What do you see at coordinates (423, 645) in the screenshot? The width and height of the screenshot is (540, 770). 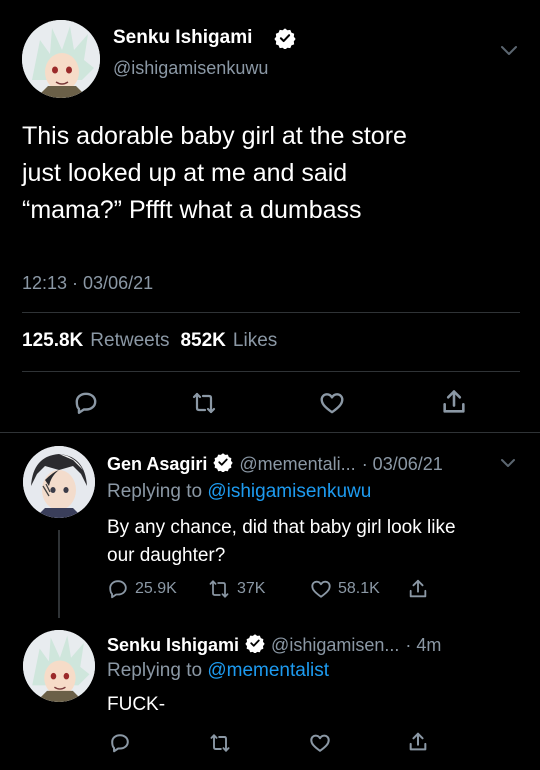 I see `reply-timestamp: · 4m` at bounding box center [423, 645].